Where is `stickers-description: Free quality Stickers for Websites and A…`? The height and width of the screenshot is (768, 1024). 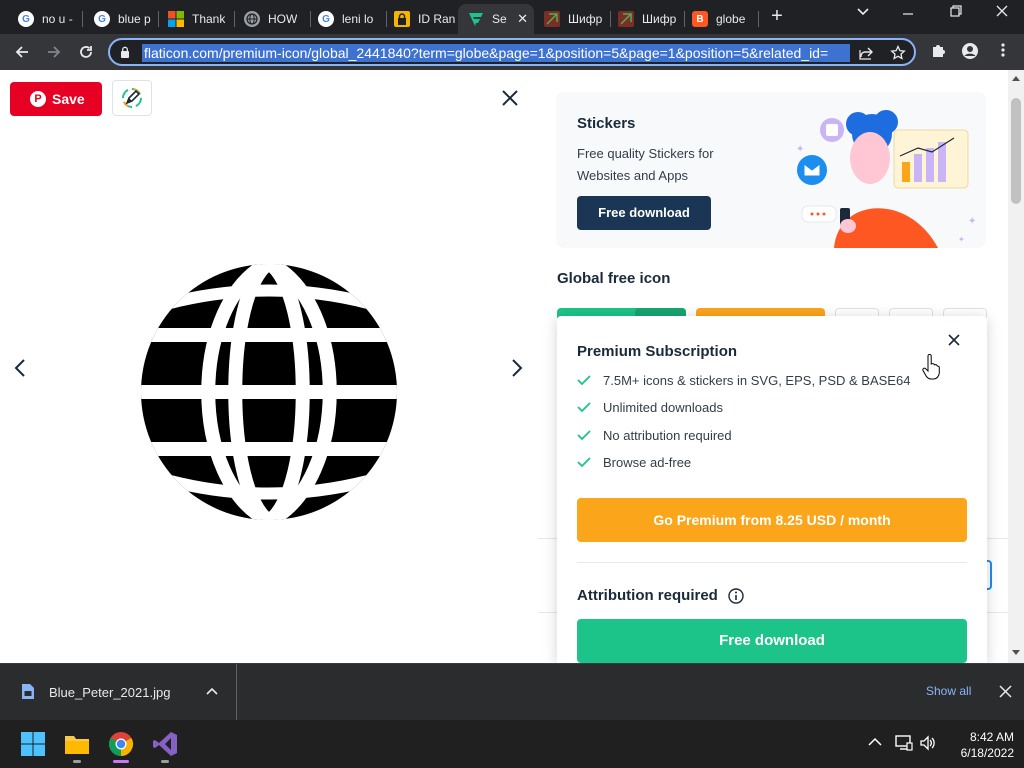
stickers-description: Free quality Stickers for Websites and A… is located at coordinates (645, 164).